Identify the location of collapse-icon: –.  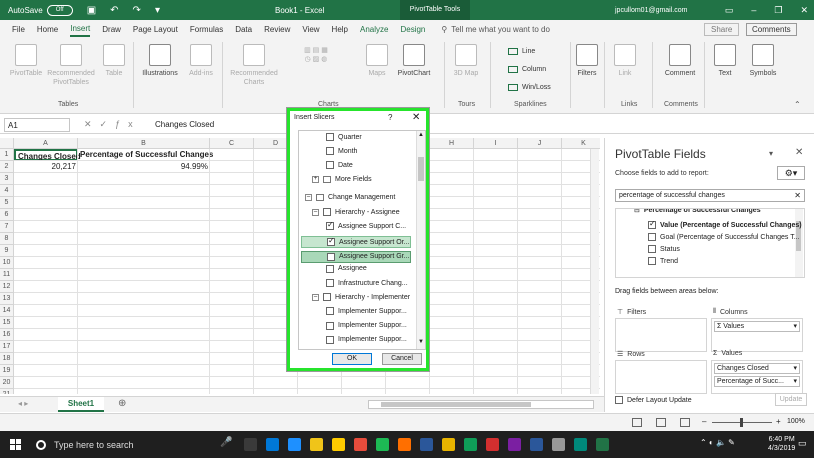
(308, 197).